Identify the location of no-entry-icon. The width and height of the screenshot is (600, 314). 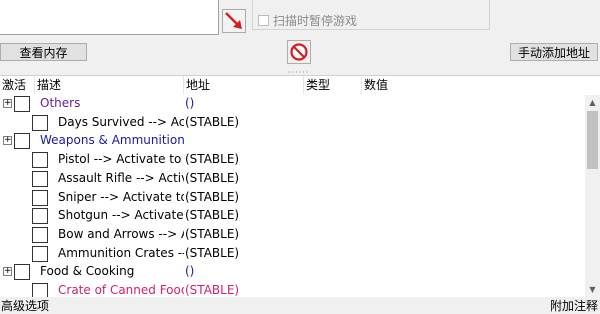
(299, 52).